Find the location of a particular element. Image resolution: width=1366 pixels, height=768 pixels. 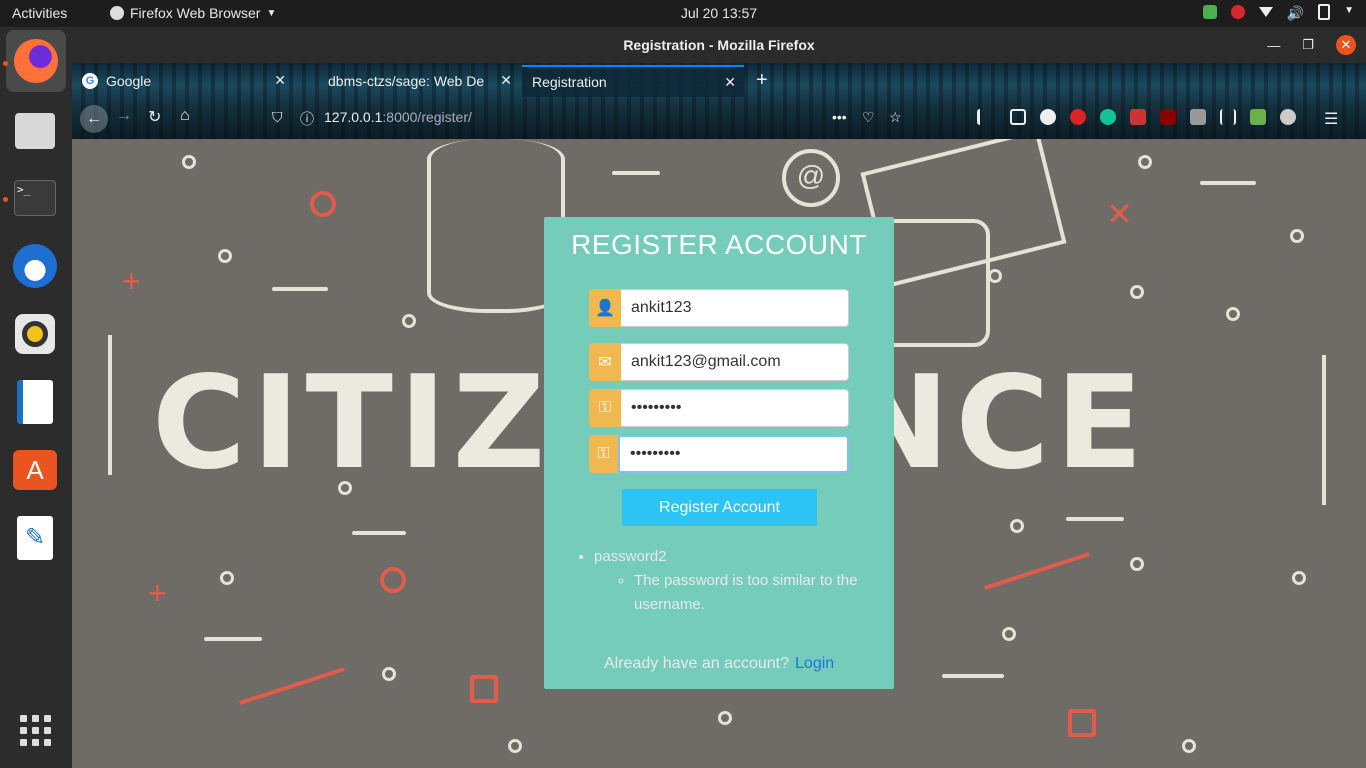

tab-registration: Registration ✕ is located at coordinates (633, 81).